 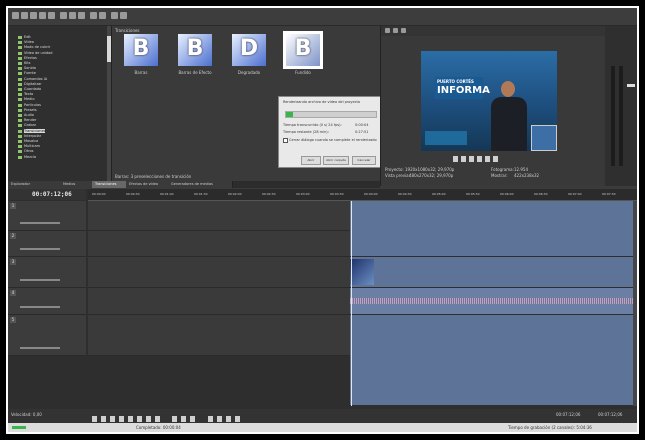 What do you see at coordinates (493, 360) in the screenshot?
I see `lower-clips` at bounding box center [493, 360].